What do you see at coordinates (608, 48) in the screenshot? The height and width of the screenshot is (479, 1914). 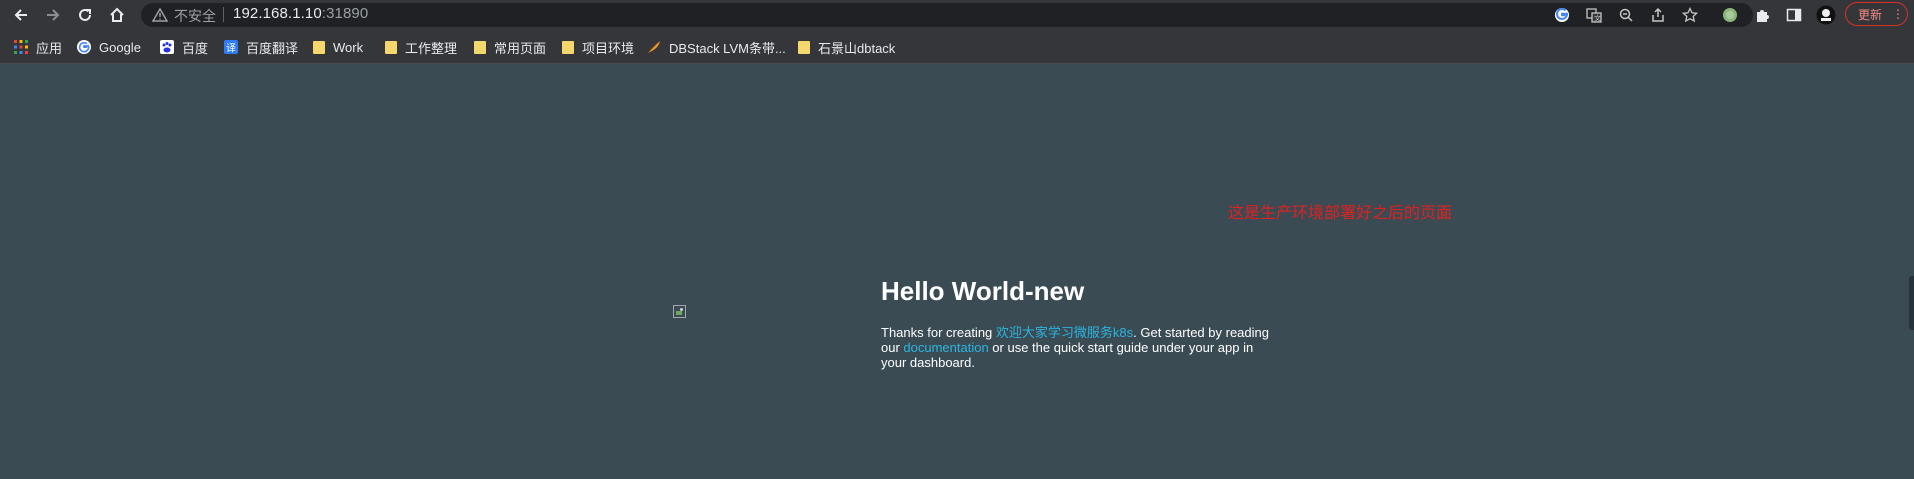 I see `bookmark-label: 项目环境` at bounding box center [608, 48].